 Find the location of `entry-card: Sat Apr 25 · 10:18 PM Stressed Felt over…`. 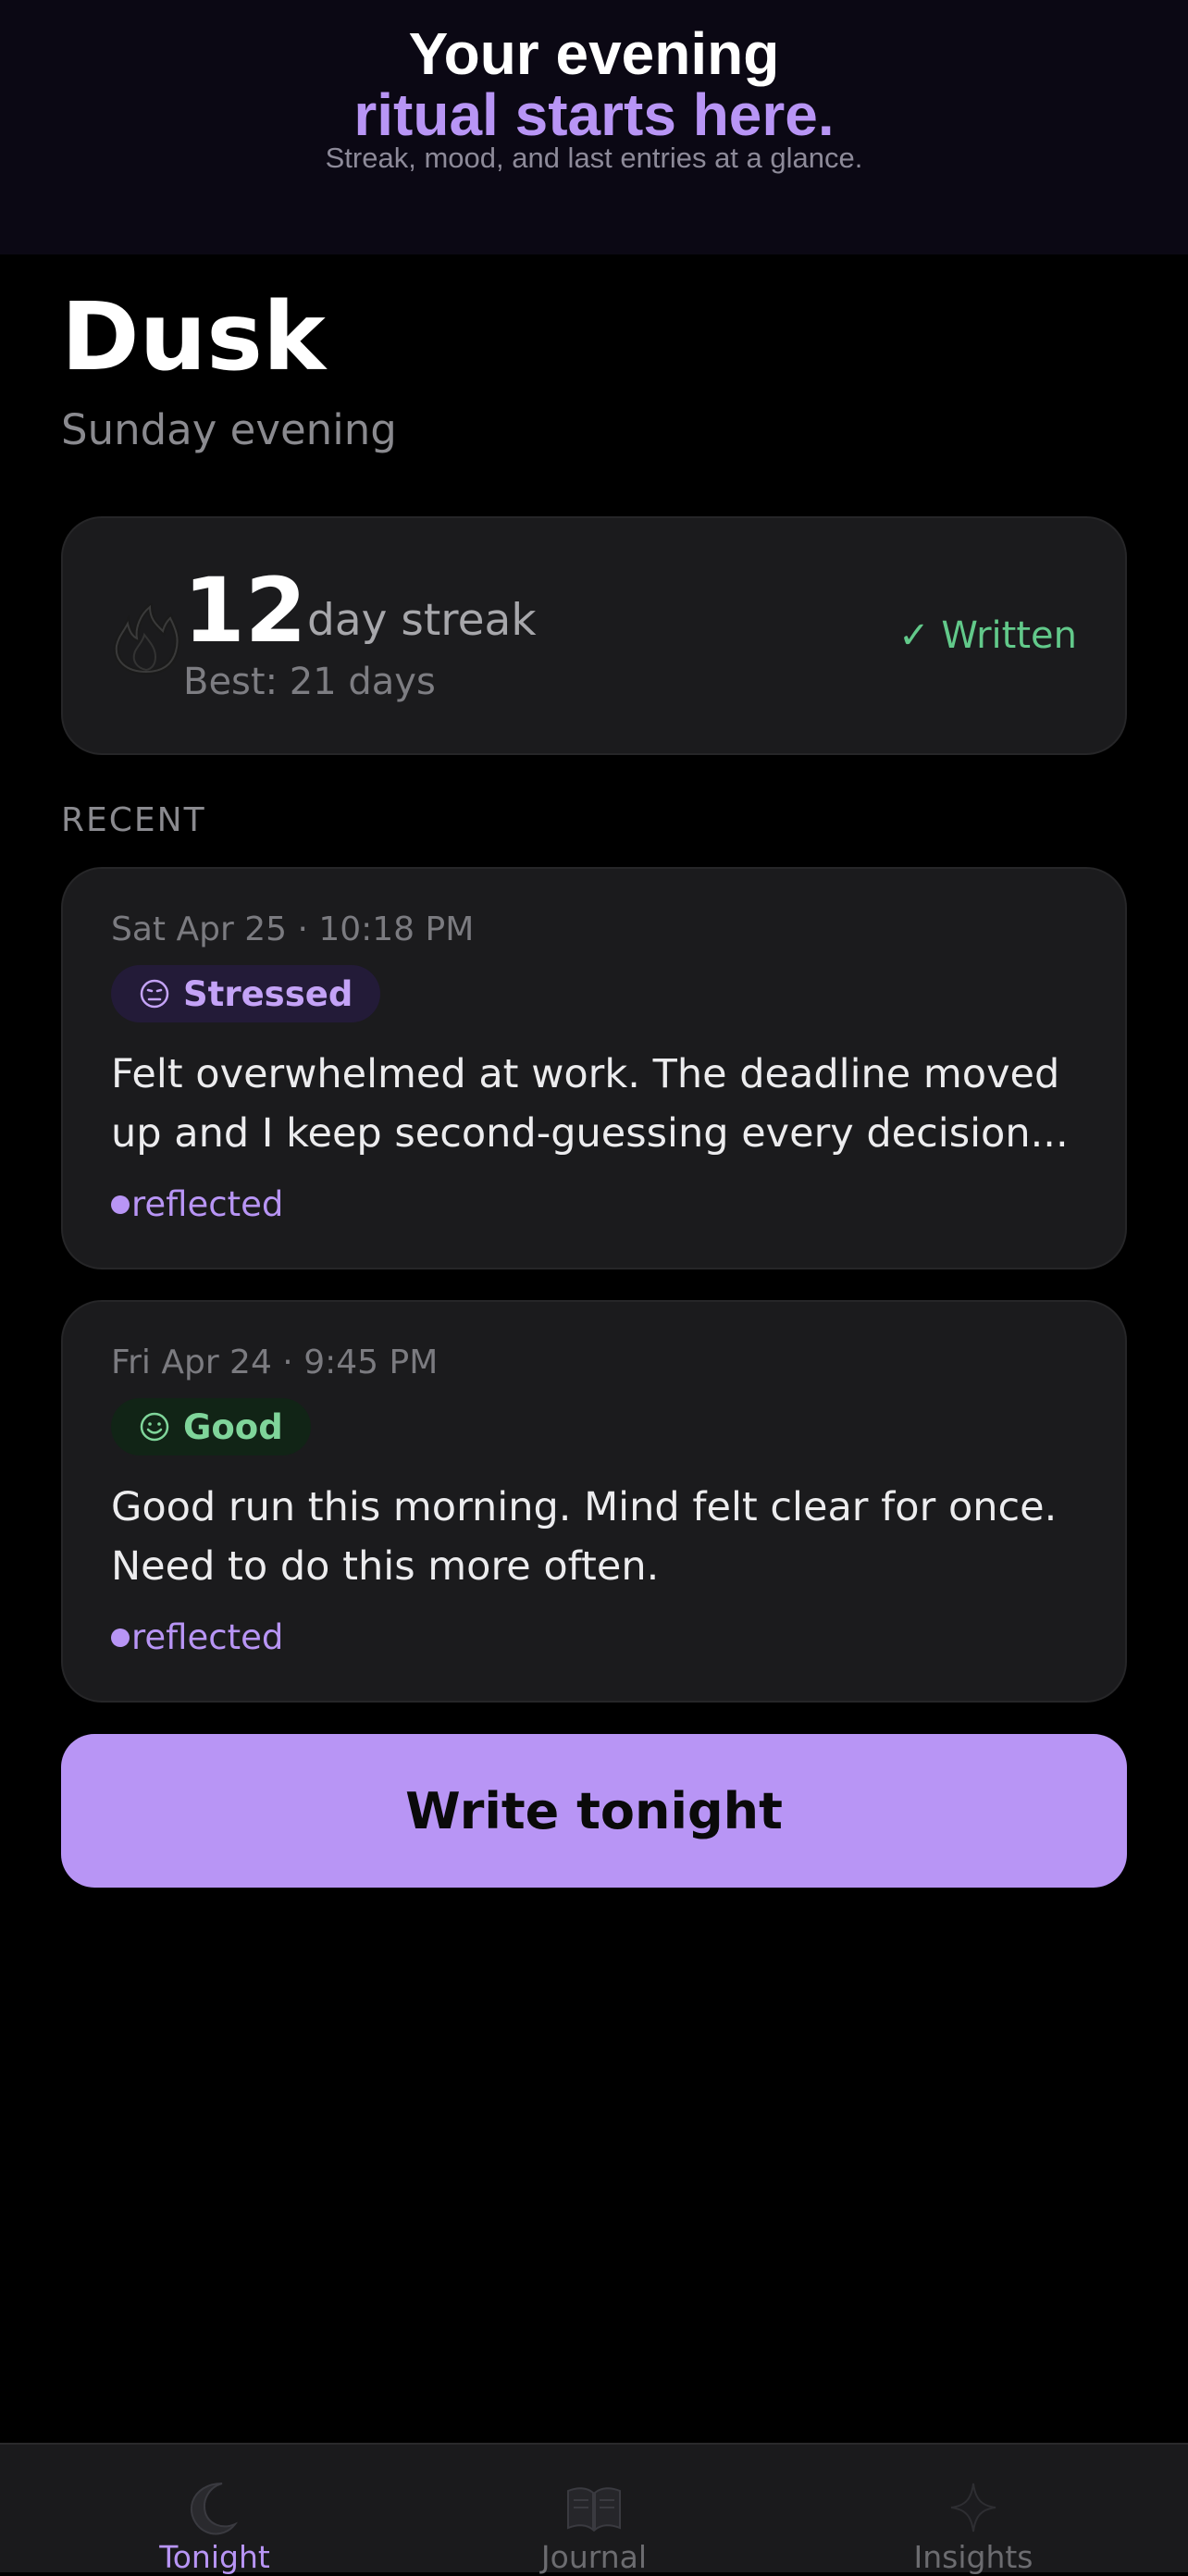

entry-card: Sat Apr 25 · 10:18 PM Stressed Felt over… is located at coordinates (594, 1068).